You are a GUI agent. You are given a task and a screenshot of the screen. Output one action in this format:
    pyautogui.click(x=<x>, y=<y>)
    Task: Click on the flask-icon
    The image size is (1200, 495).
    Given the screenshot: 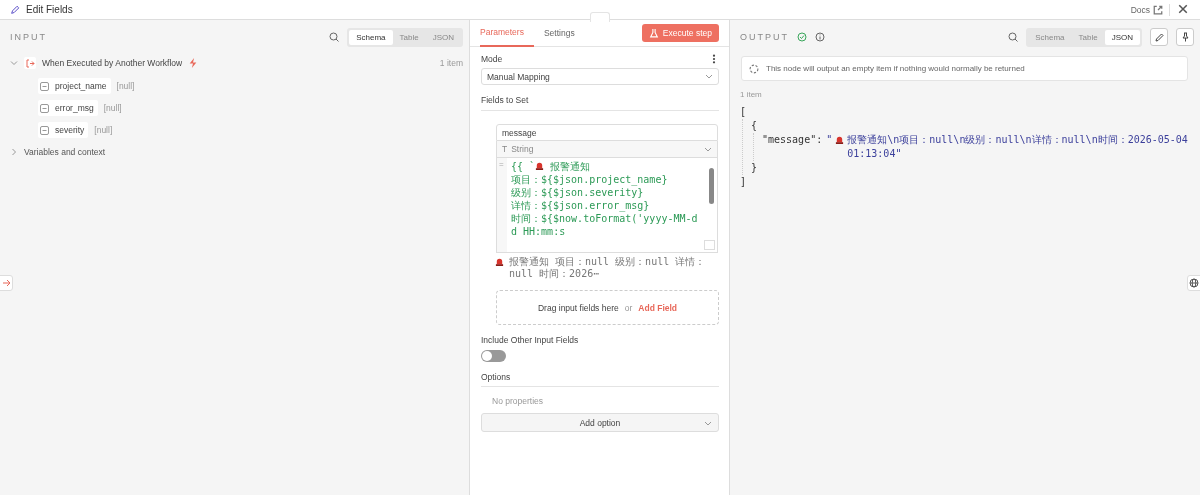 What is the action you would take?
    pyautogui.click(x=653, y=33)
    